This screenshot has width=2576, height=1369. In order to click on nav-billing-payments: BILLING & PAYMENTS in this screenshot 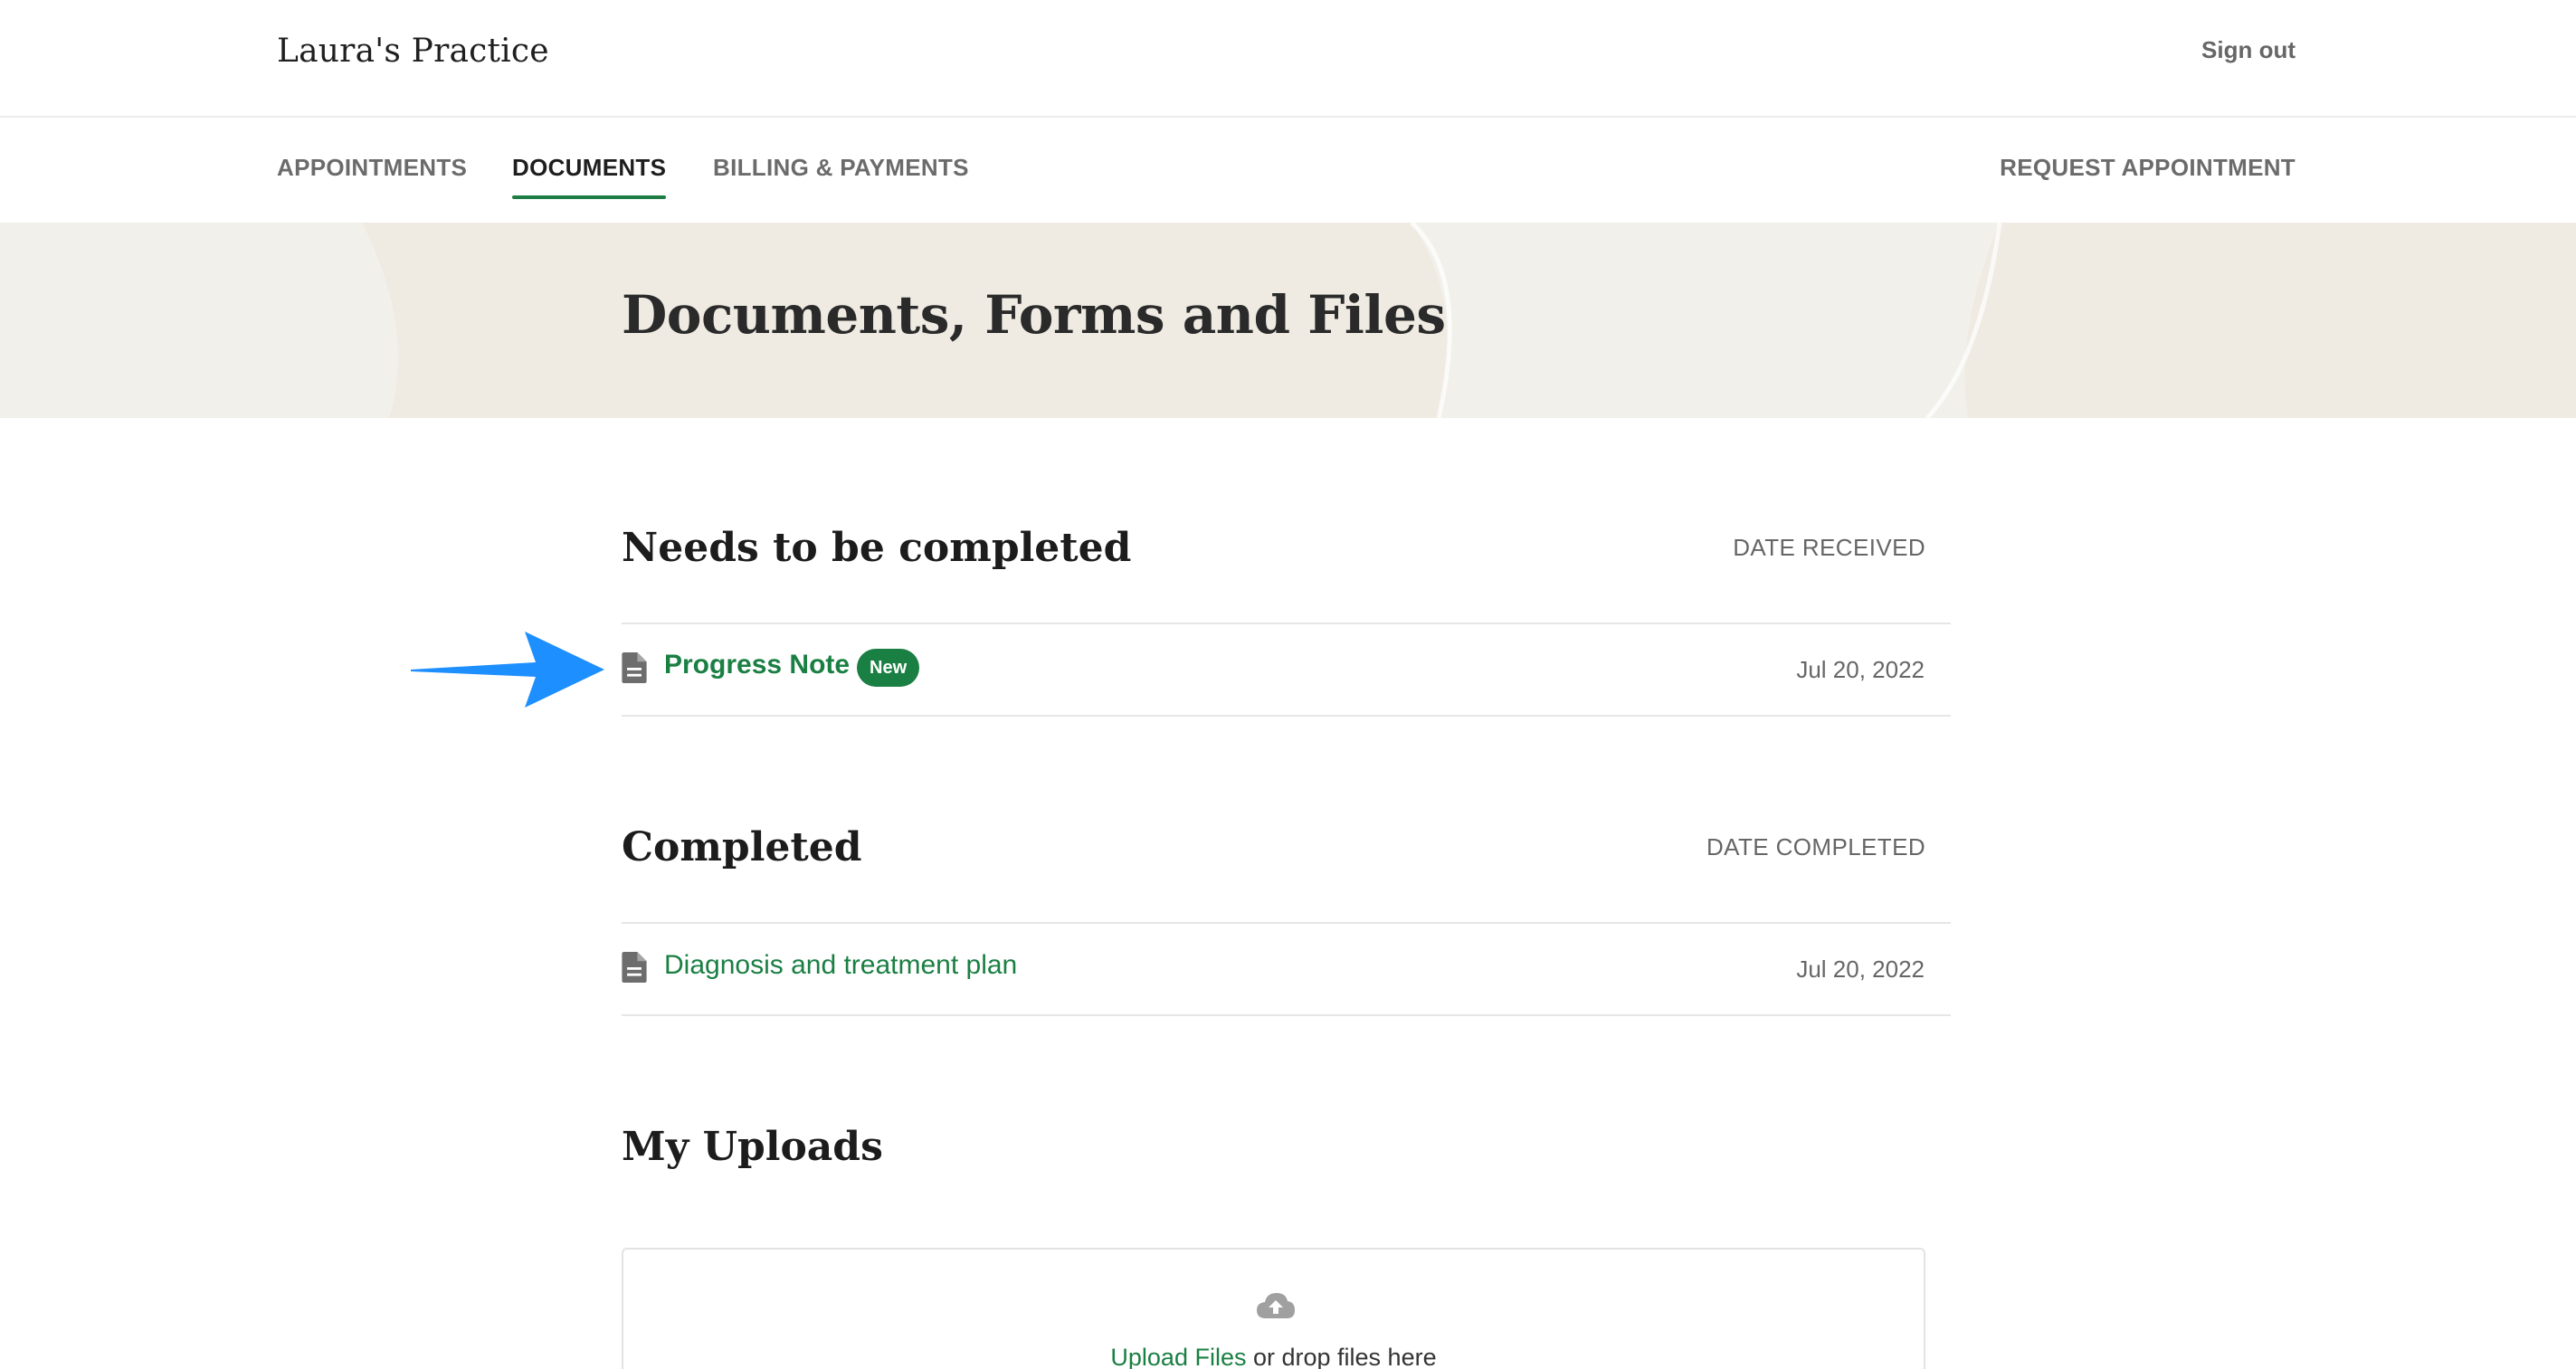, I will do `click(841, 168)`.